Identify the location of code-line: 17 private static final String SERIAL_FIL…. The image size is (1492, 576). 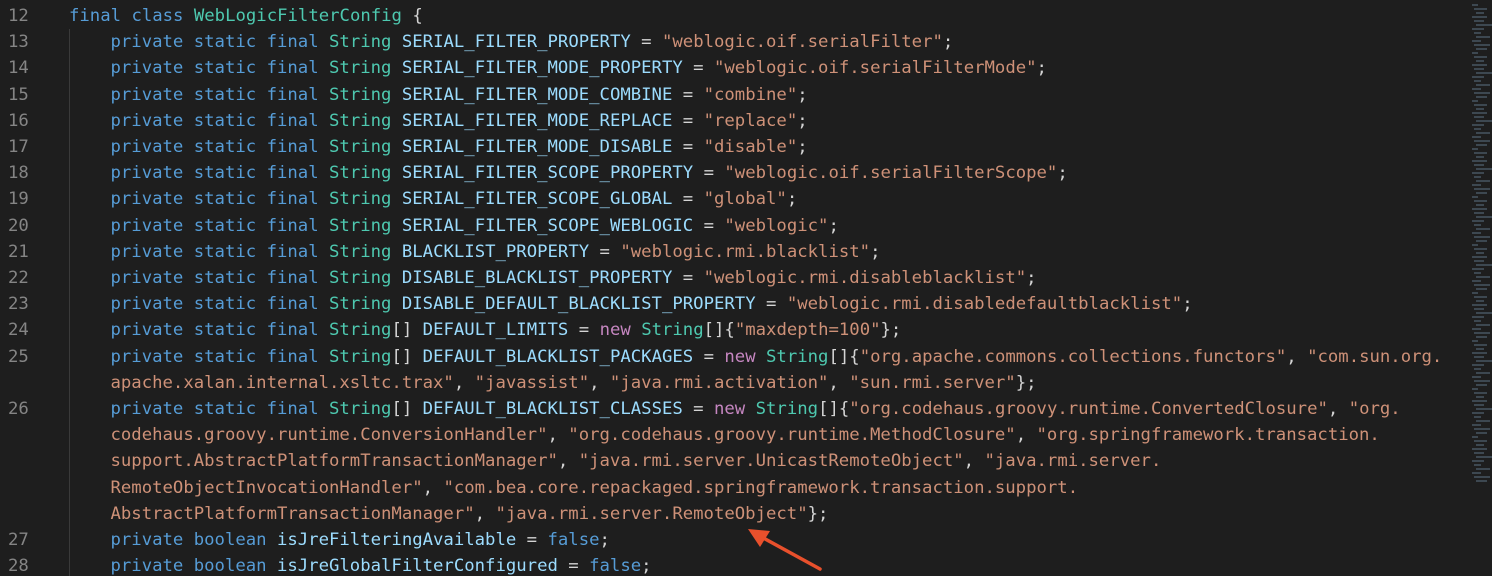
(730, 147).